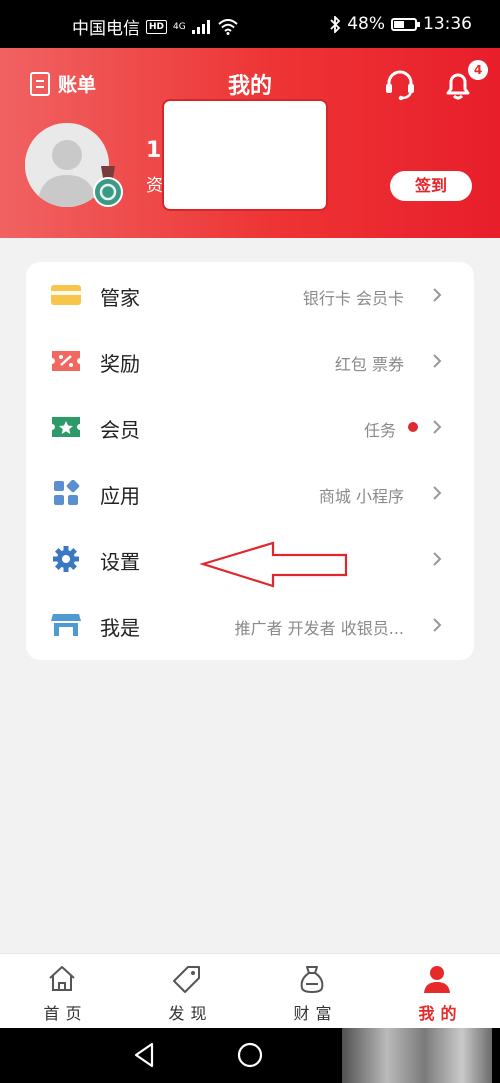 The height and width of the screenshot is (1083, 500). Describe the element at coordinates (154, 186) in the screenshot. I see `user-subtitle: 资` at that location.